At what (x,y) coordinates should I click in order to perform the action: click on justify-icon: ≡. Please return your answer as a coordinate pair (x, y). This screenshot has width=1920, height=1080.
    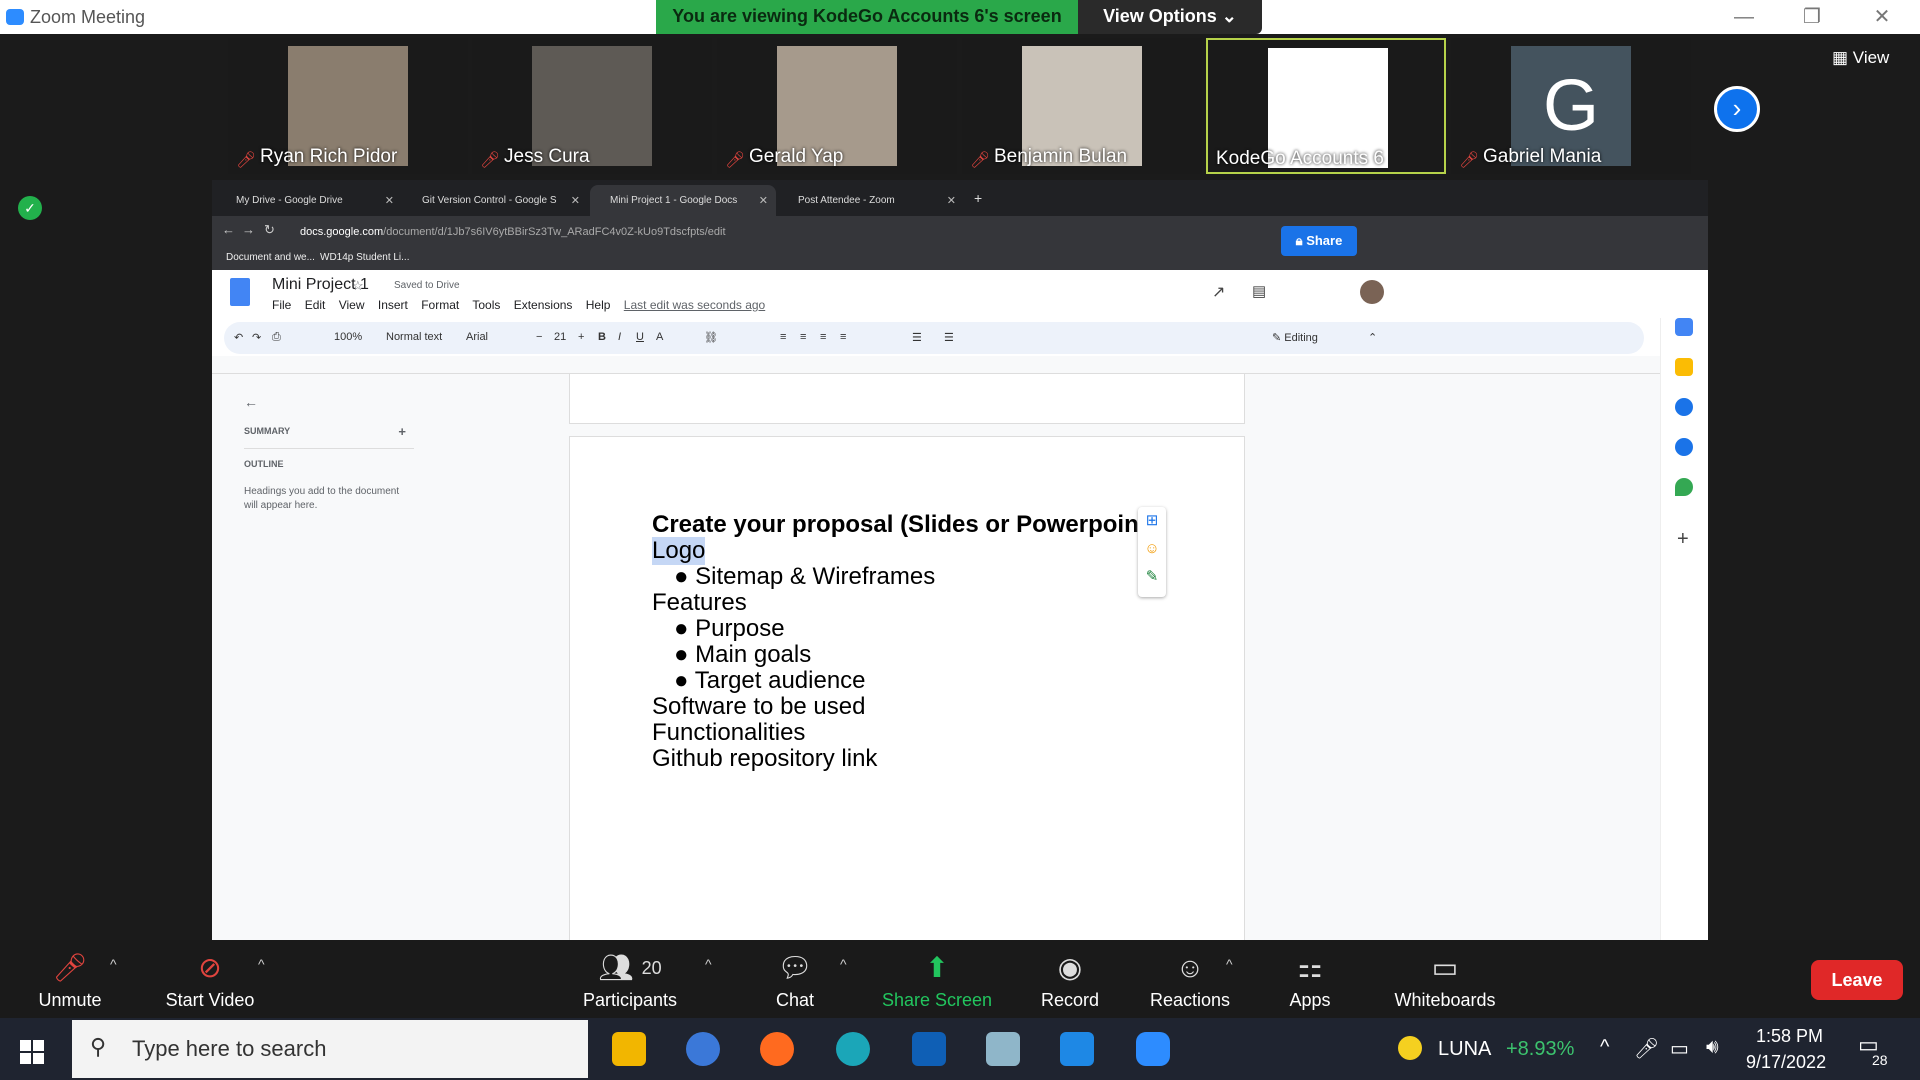
    Looking at the image, I should click on (843, 337).